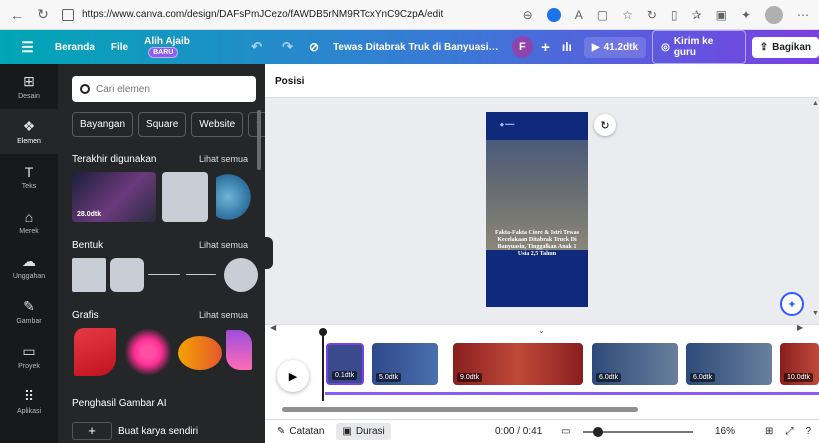  I want to click on recent-video-thumb: 28.0dtk, so click(114, 197).